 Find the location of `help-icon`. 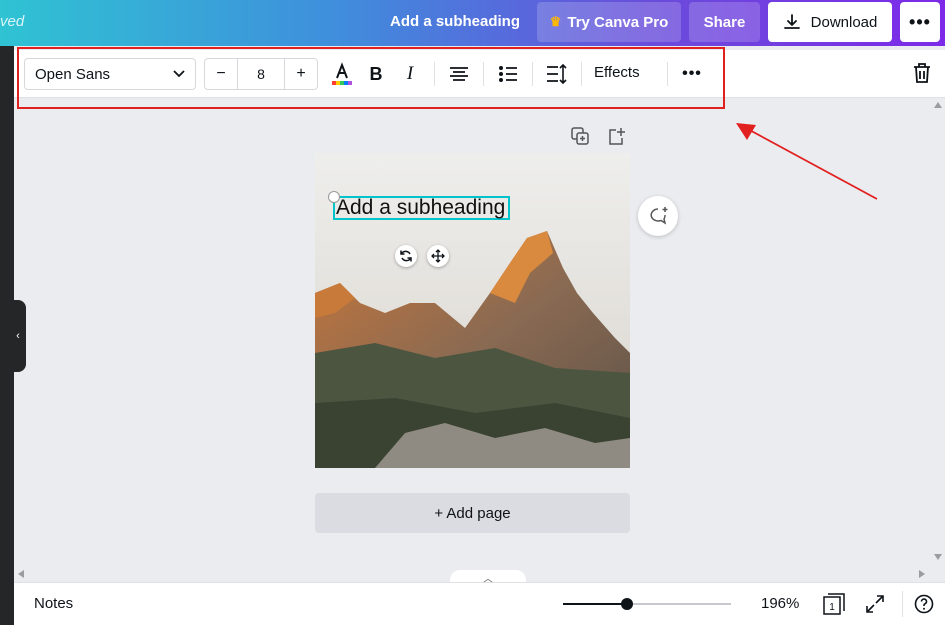

help-icon is located at coordinates (924, 604).